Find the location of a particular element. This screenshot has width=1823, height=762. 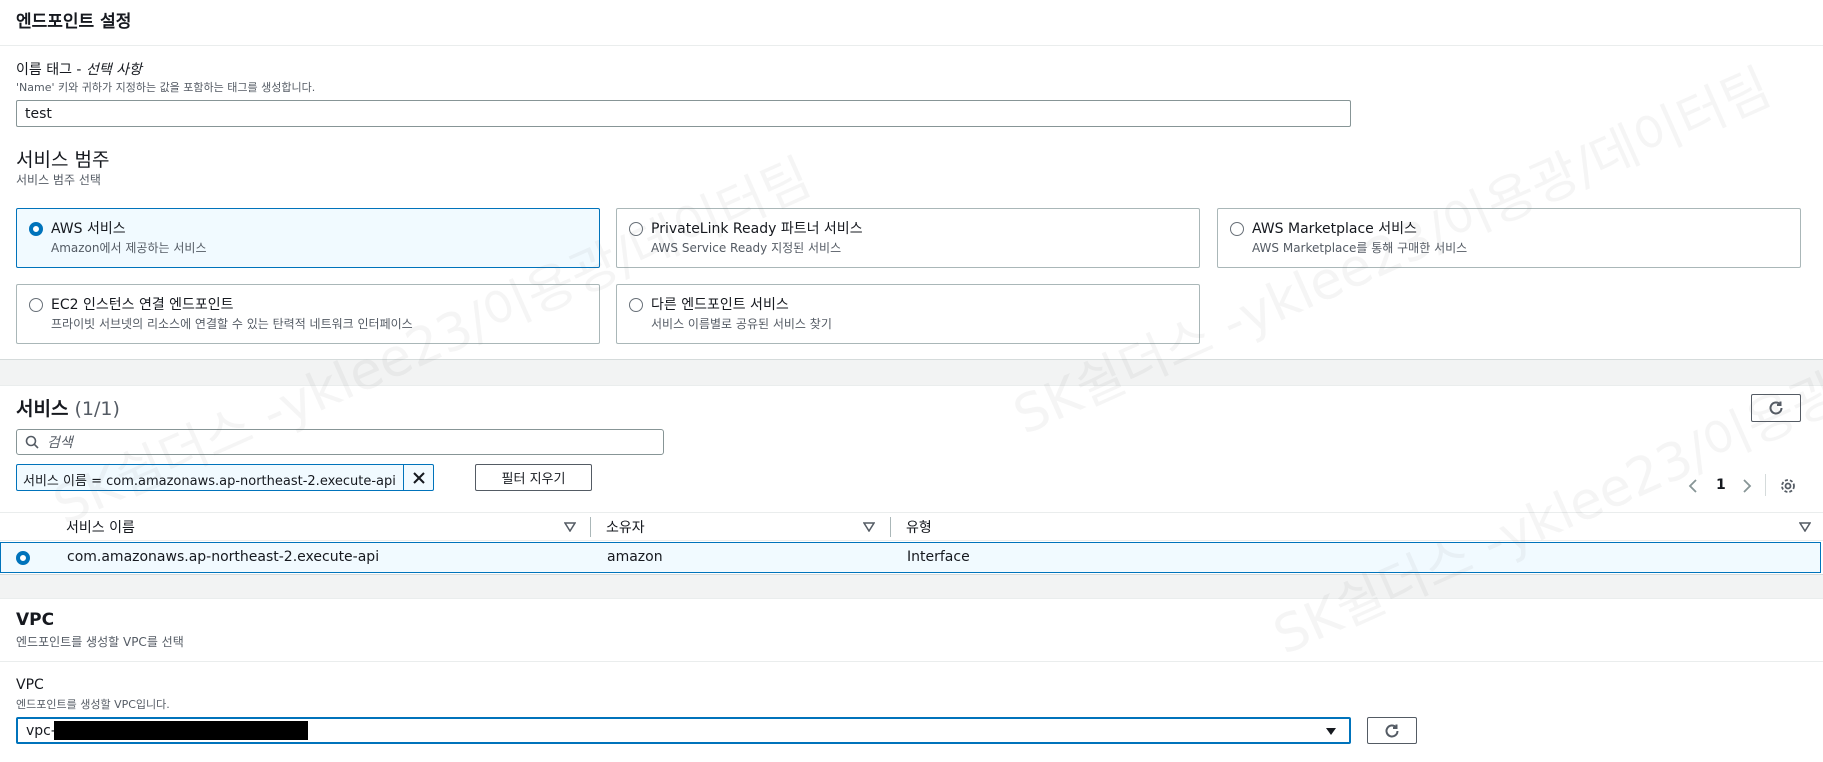

vpc-field-label: VPC is located at coordinates (30, 685).